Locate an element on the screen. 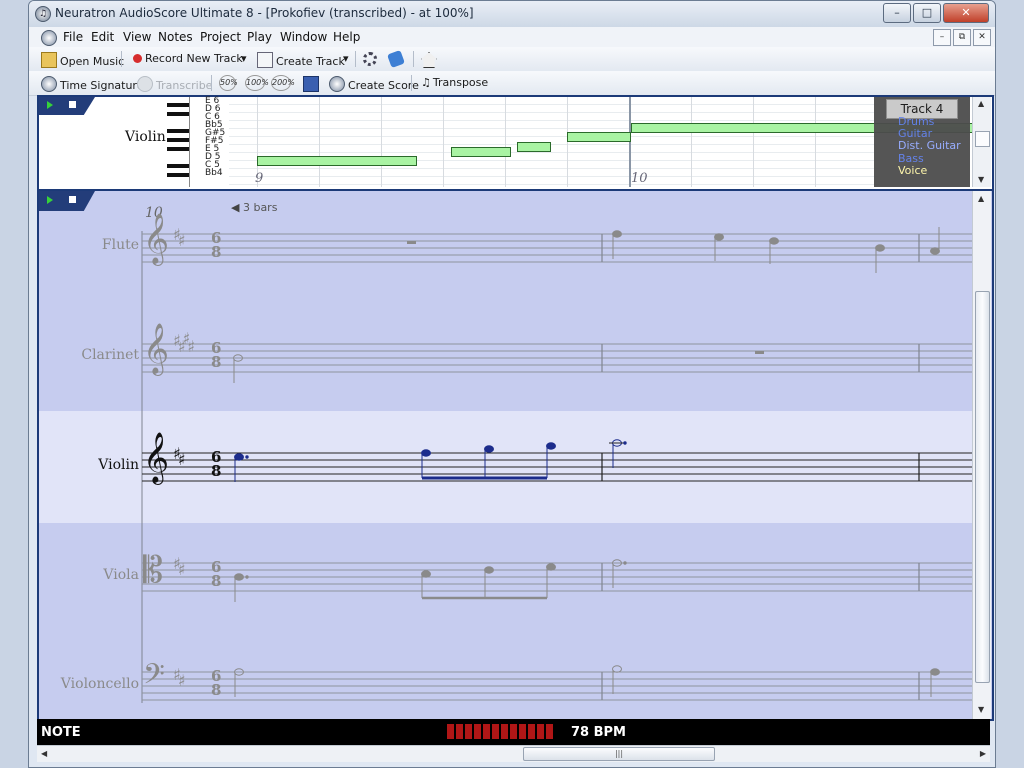 Image resolution: width=1024 pixels, height=768 pixels. create-track-dropdown-arrow: ▾ is located at coordinates (346, 58).